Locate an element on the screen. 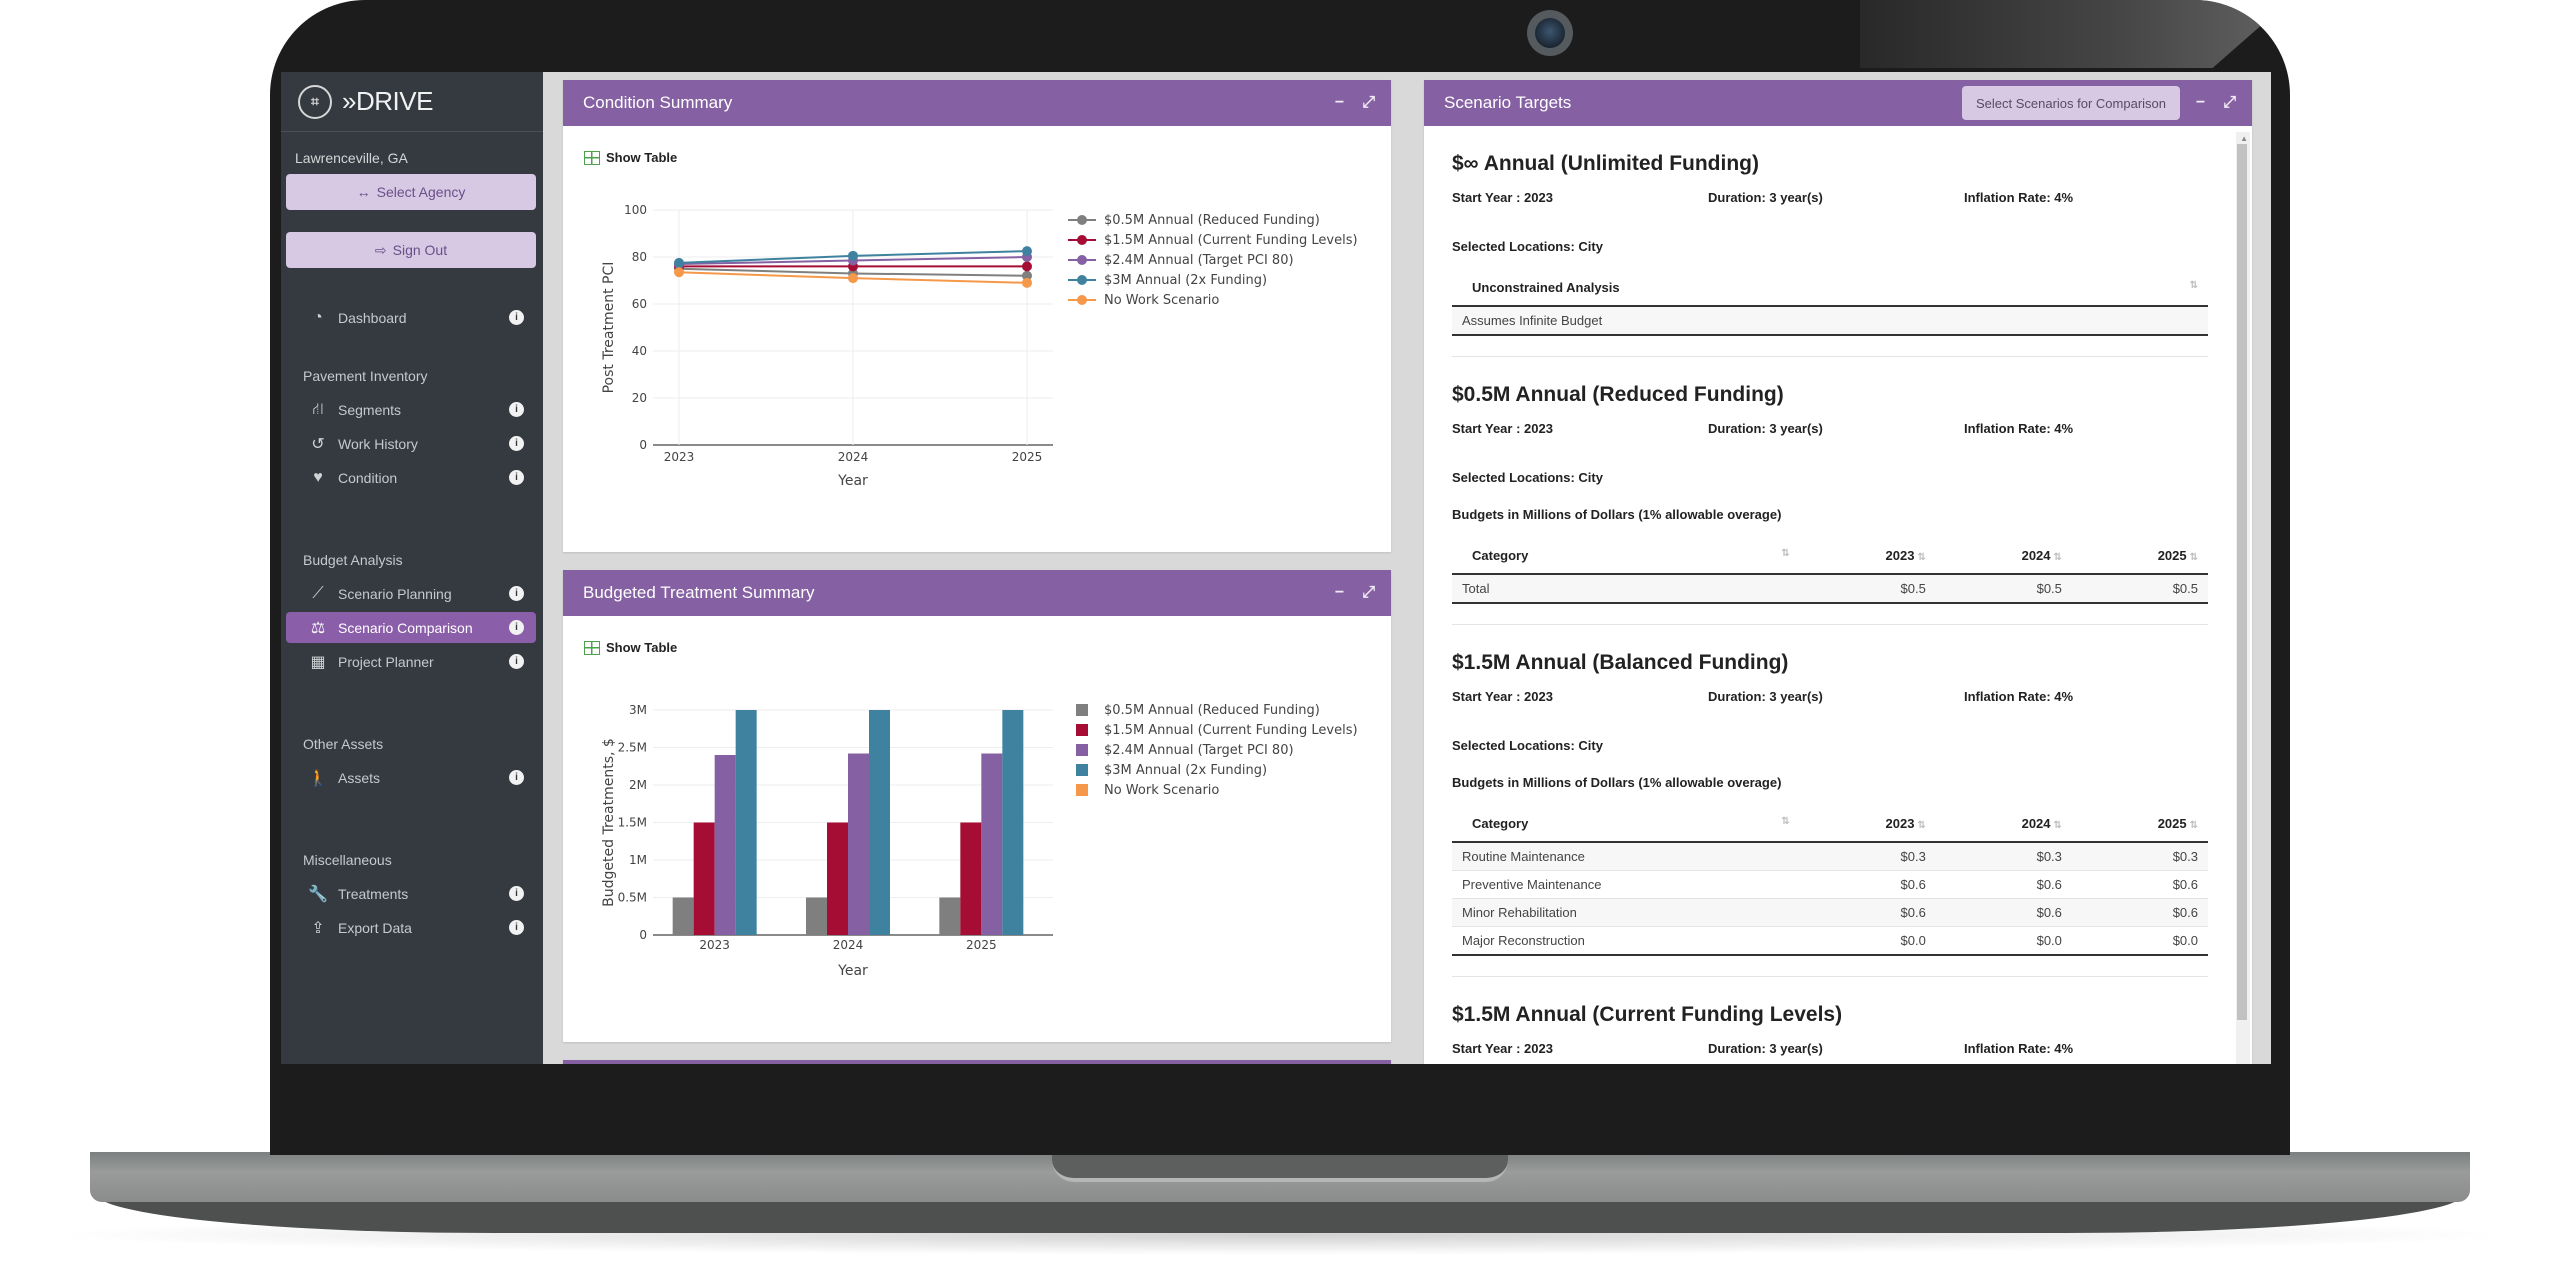 This screenshot has width=2560, height=1270. panel-tools: − ⤢ is located at coordinates (1355, 593).